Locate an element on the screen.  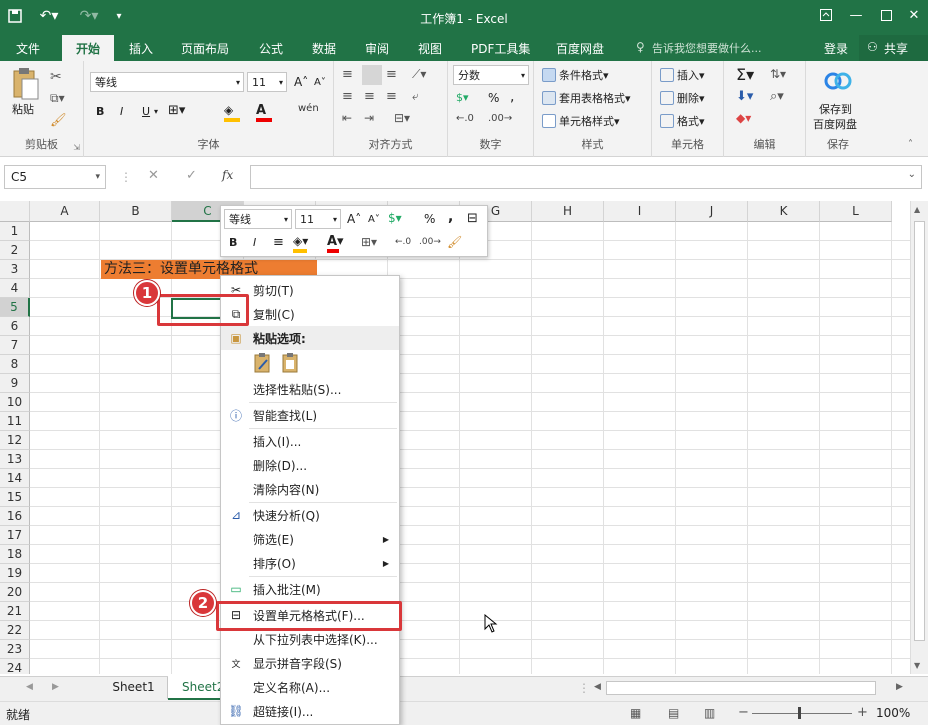
select-all-corner is located at coordinates (15, 211).